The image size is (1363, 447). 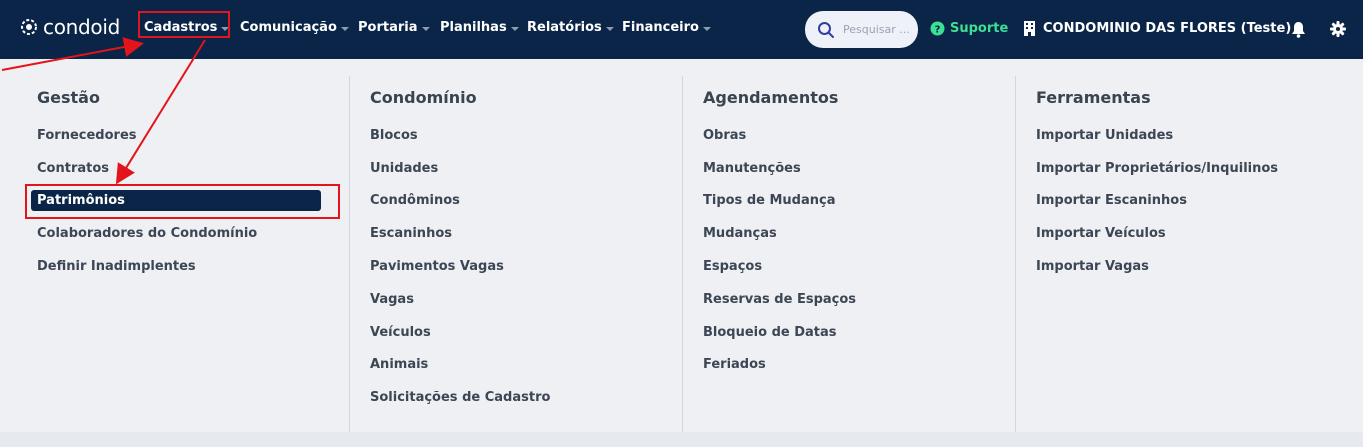 What do you see at coordinates (460, 397) in the screenshot?
I see `menu-item-solicitacoes-cadastro: Solicitações de Cadastro` at bounding box center [460, 397].